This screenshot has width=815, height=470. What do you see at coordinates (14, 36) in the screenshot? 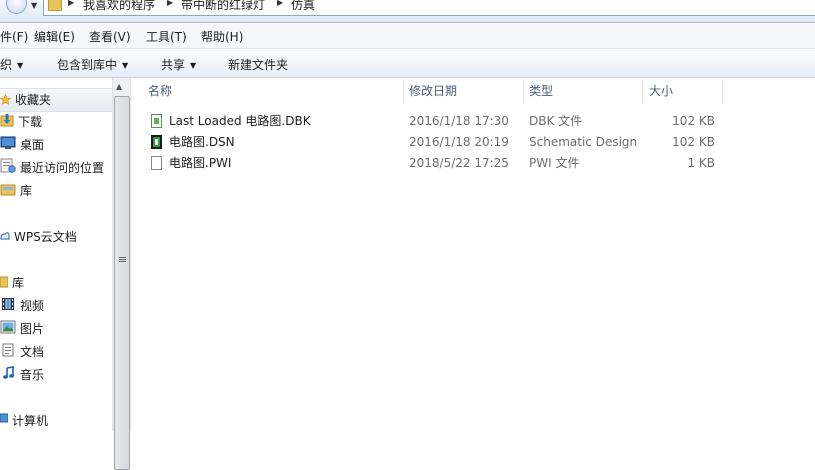
I see `menu-file: 件(F)` at bounding box center [14, 36].